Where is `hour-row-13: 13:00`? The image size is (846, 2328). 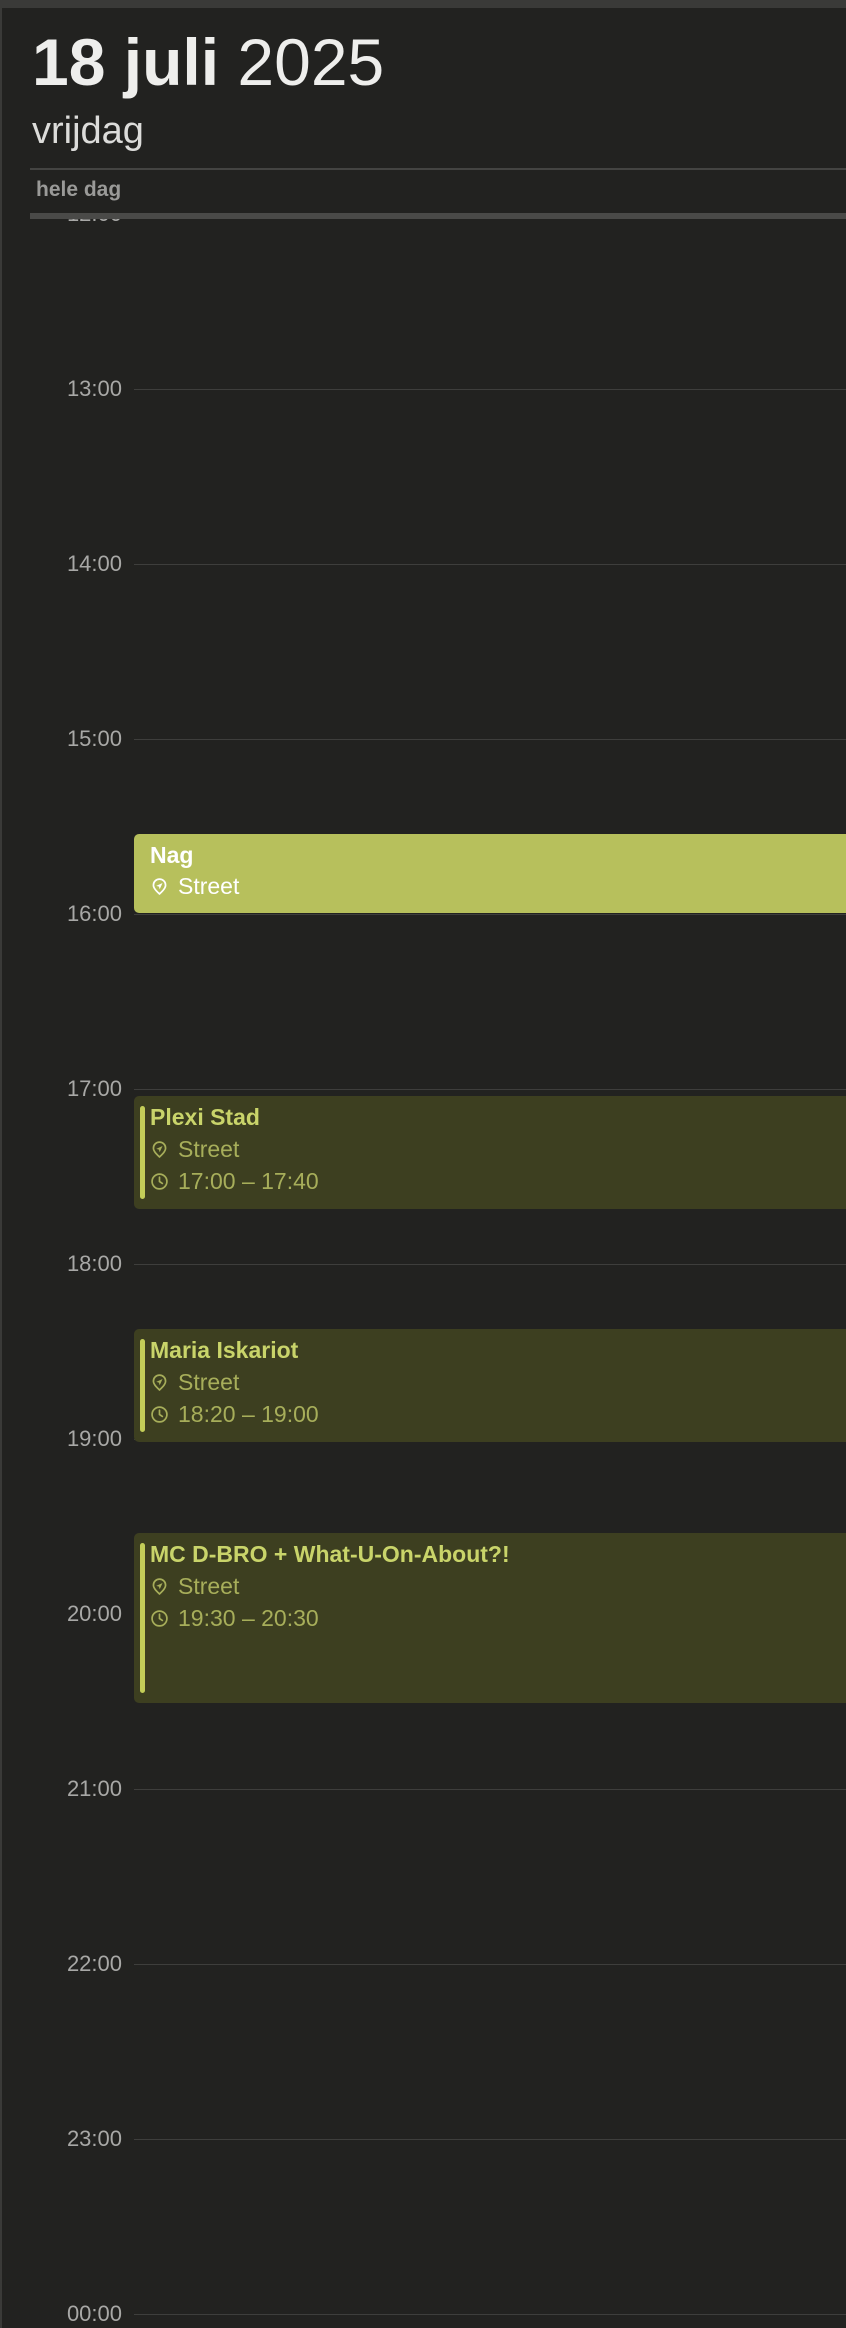 hour-row-13: 13:00 is located at coordinates (423, 389).